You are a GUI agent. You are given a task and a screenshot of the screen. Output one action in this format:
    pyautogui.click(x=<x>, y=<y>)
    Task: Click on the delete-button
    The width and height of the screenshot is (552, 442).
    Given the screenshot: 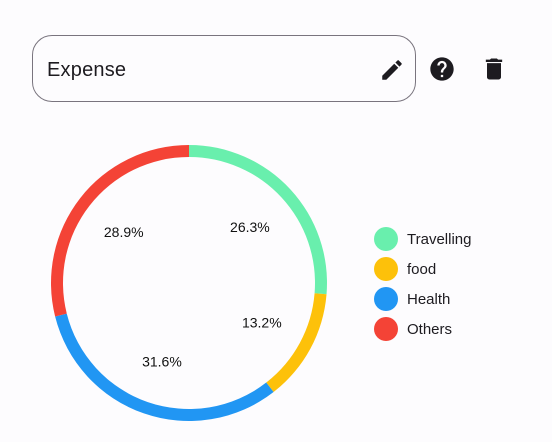 What is the action you would take?
    pyautogui.click(x=494, y=69)
    